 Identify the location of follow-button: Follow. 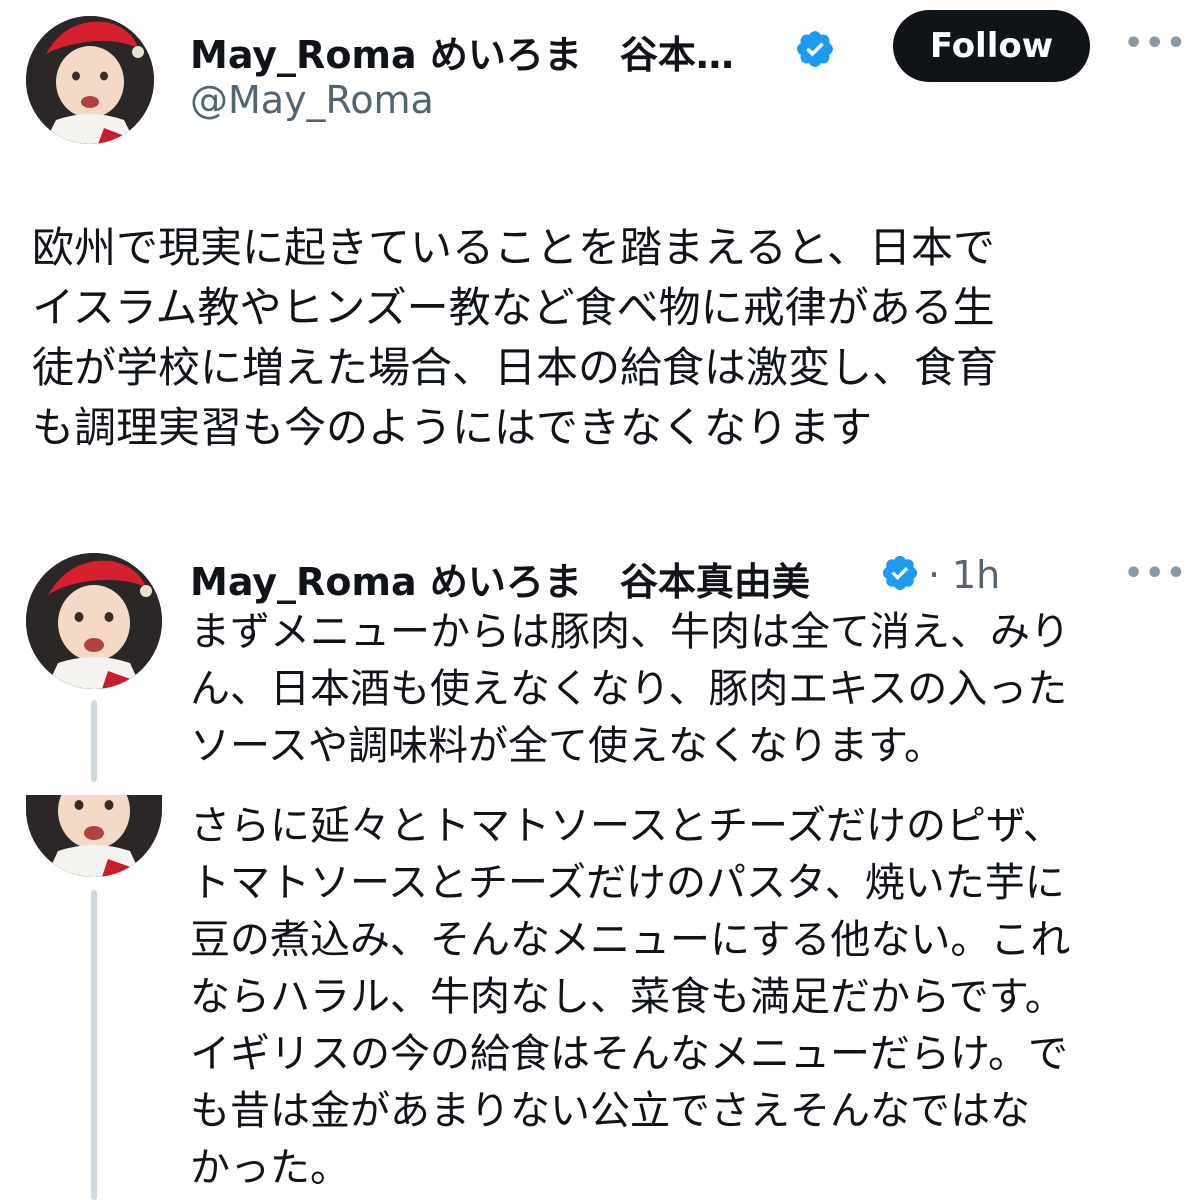
(991, 46).